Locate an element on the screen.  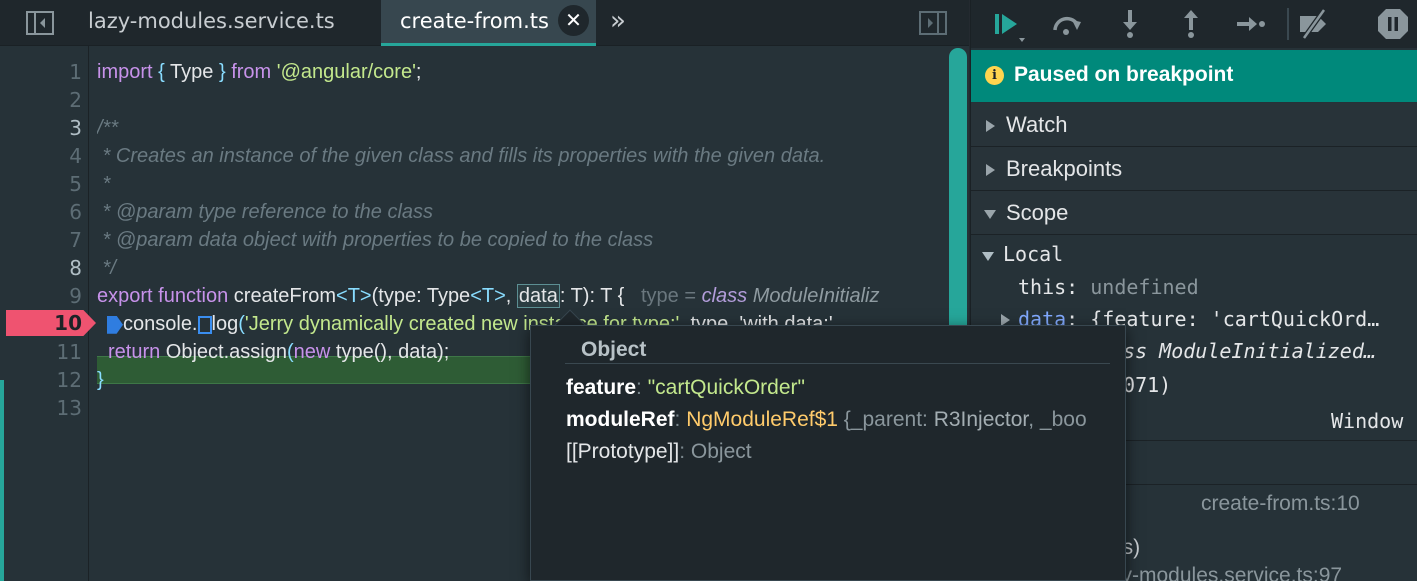
scope-global-window: Window is located at coordinates (1367, 421).